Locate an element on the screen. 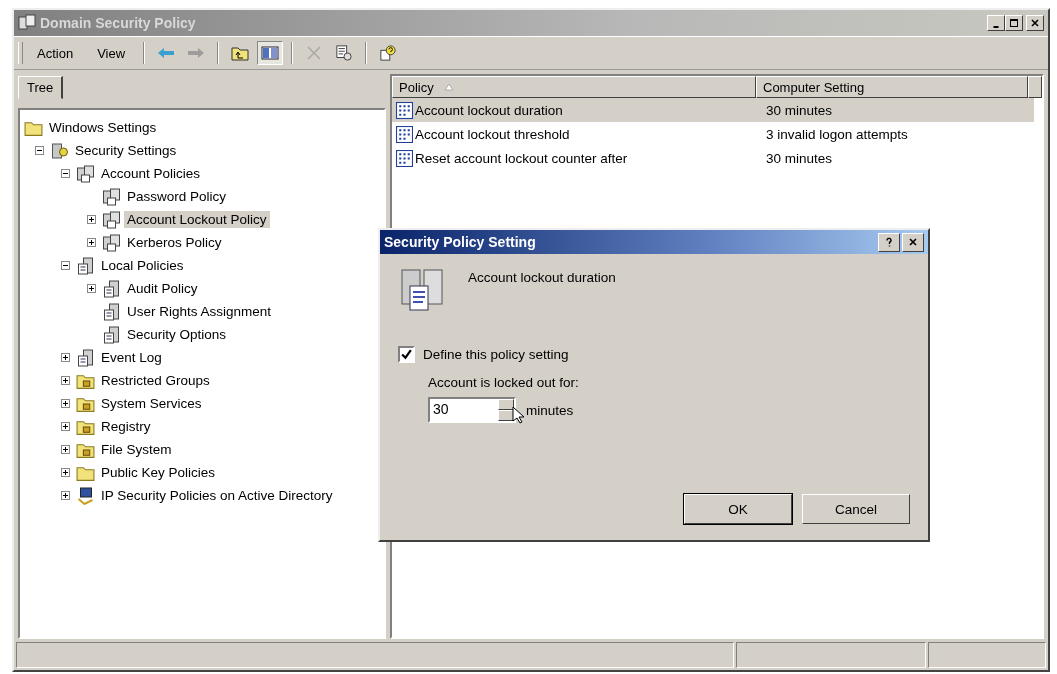 Image resolution: width=1057 pixels, height=674 pixels. policy-name: Reset account lockout counter after is located at coordinates (521, 158).